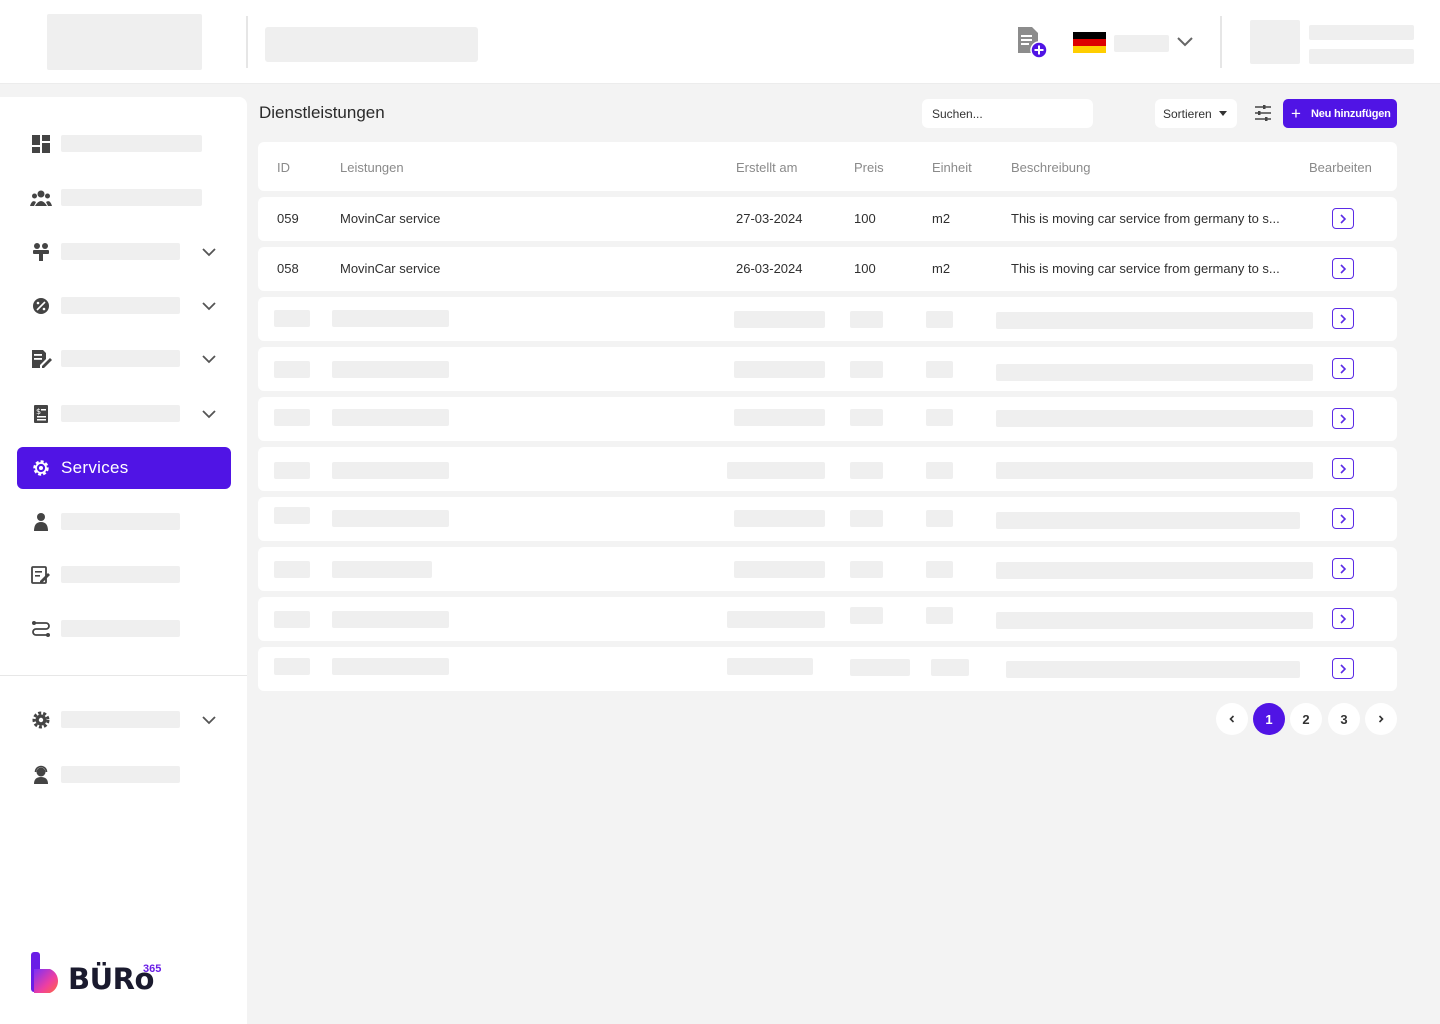  Describe the element at coordinates (40, 575) in the screenshot. I see `note-edit-icon` at that location.